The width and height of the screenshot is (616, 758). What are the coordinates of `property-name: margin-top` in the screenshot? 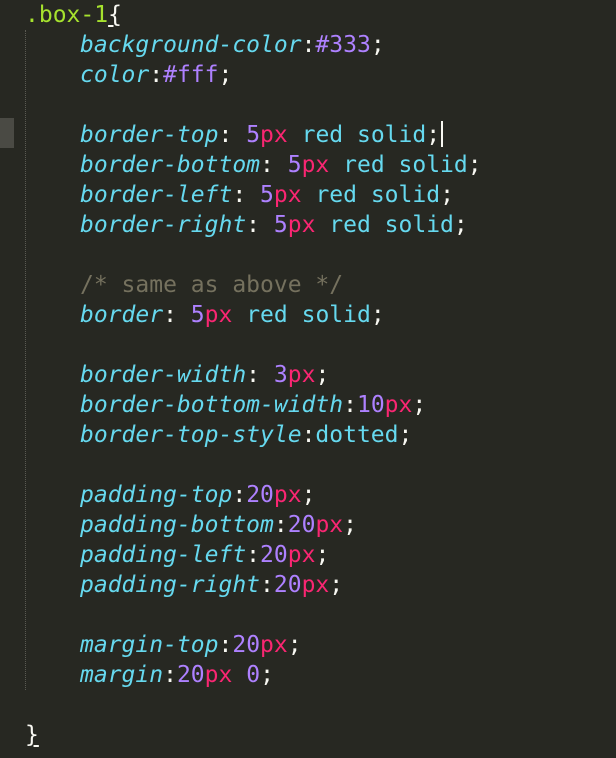 It's located at (149, 645).